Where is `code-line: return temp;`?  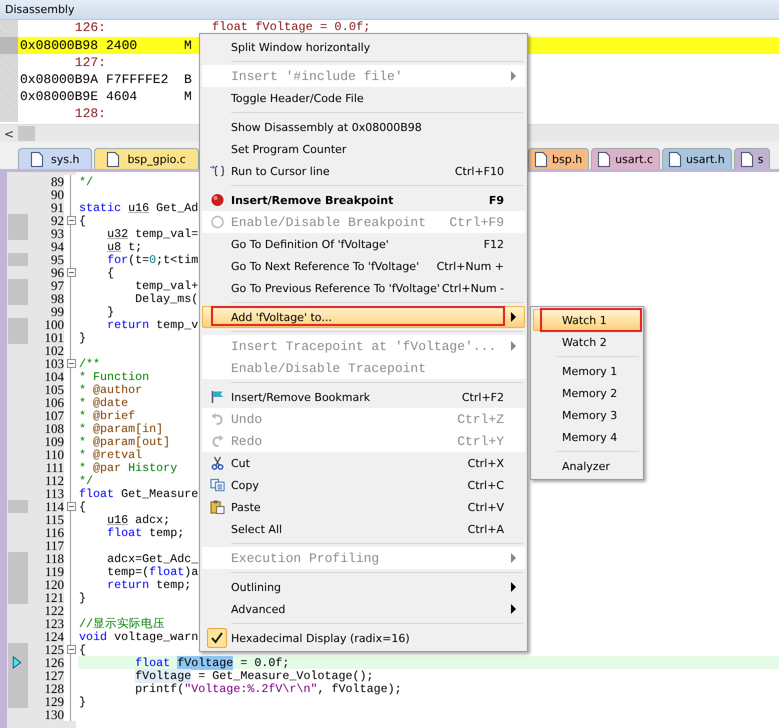
code-line: return temp; is located at coordinates (149, 585).